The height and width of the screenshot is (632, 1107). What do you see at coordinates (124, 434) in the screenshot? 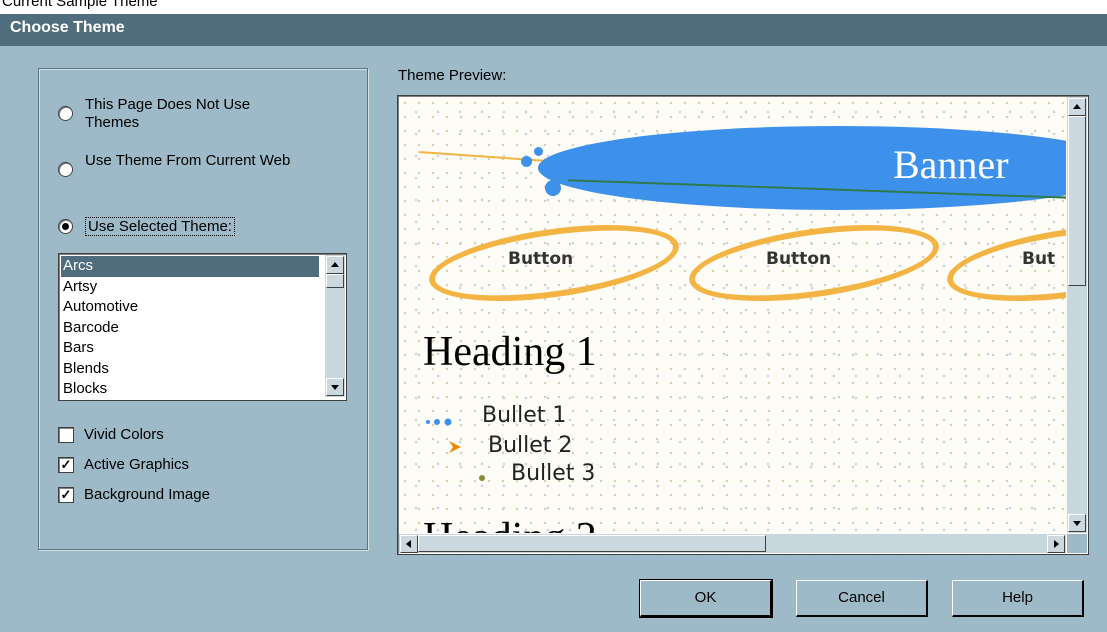
I see `checkbox-label: Vivid Colors` at bounding box center [124, 434].